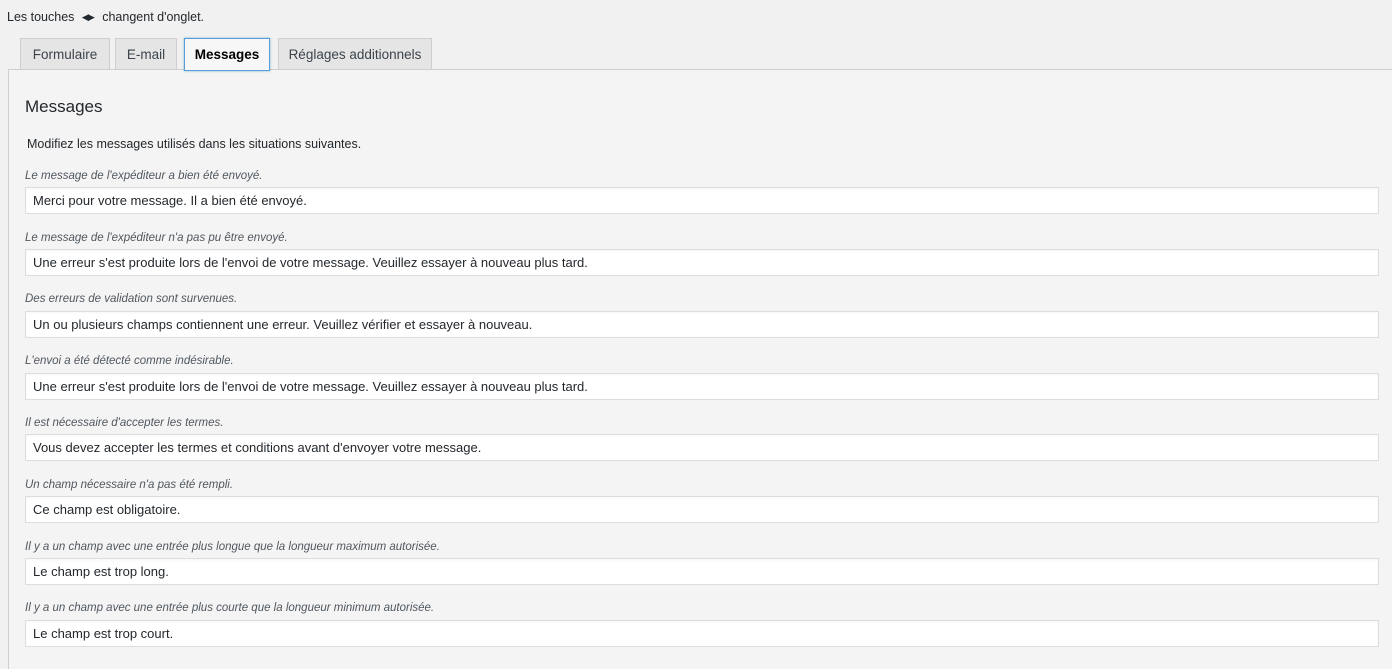  What do you see at coordinates (146, 53) in the screenshot?
I see `tab-email: E-mail` at bounding box center [146, 53].